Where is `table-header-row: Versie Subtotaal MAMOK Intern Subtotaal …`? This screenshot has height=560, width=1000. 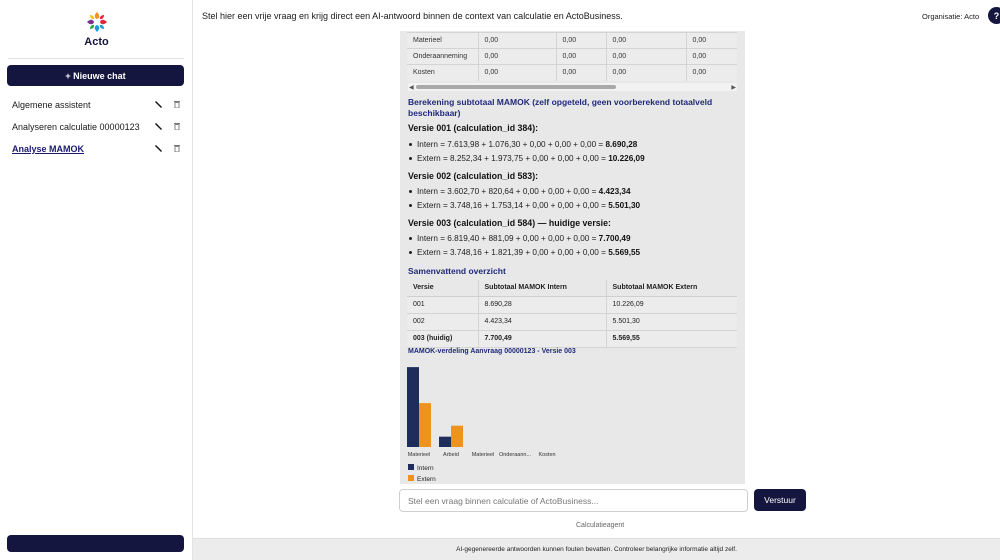
table-header-row: Versie Subtotaal MAMOK Intern Subtotaal … is located at coordinates (572, 288).